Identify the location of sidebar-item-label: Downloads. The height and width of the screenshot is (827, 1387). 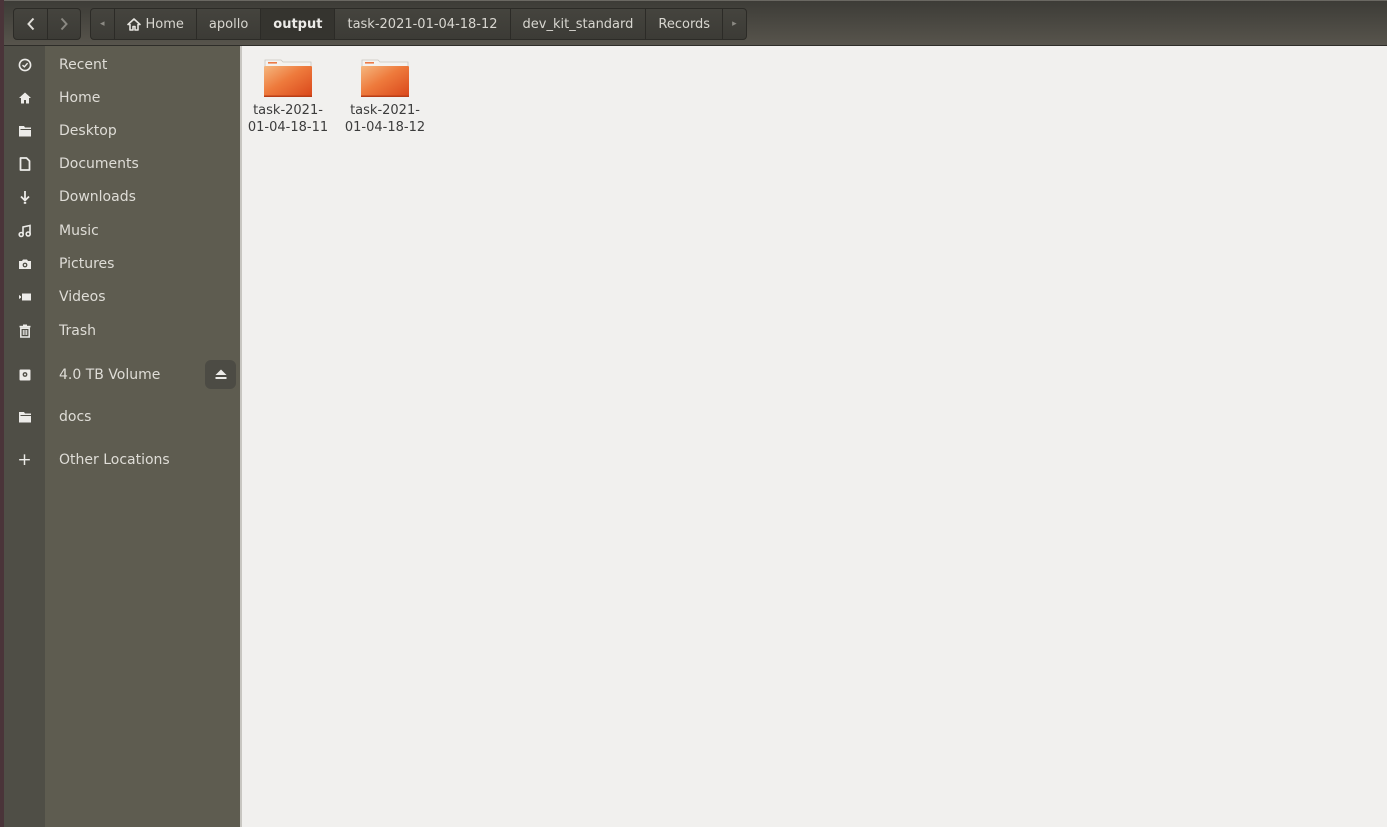
(97, 196).